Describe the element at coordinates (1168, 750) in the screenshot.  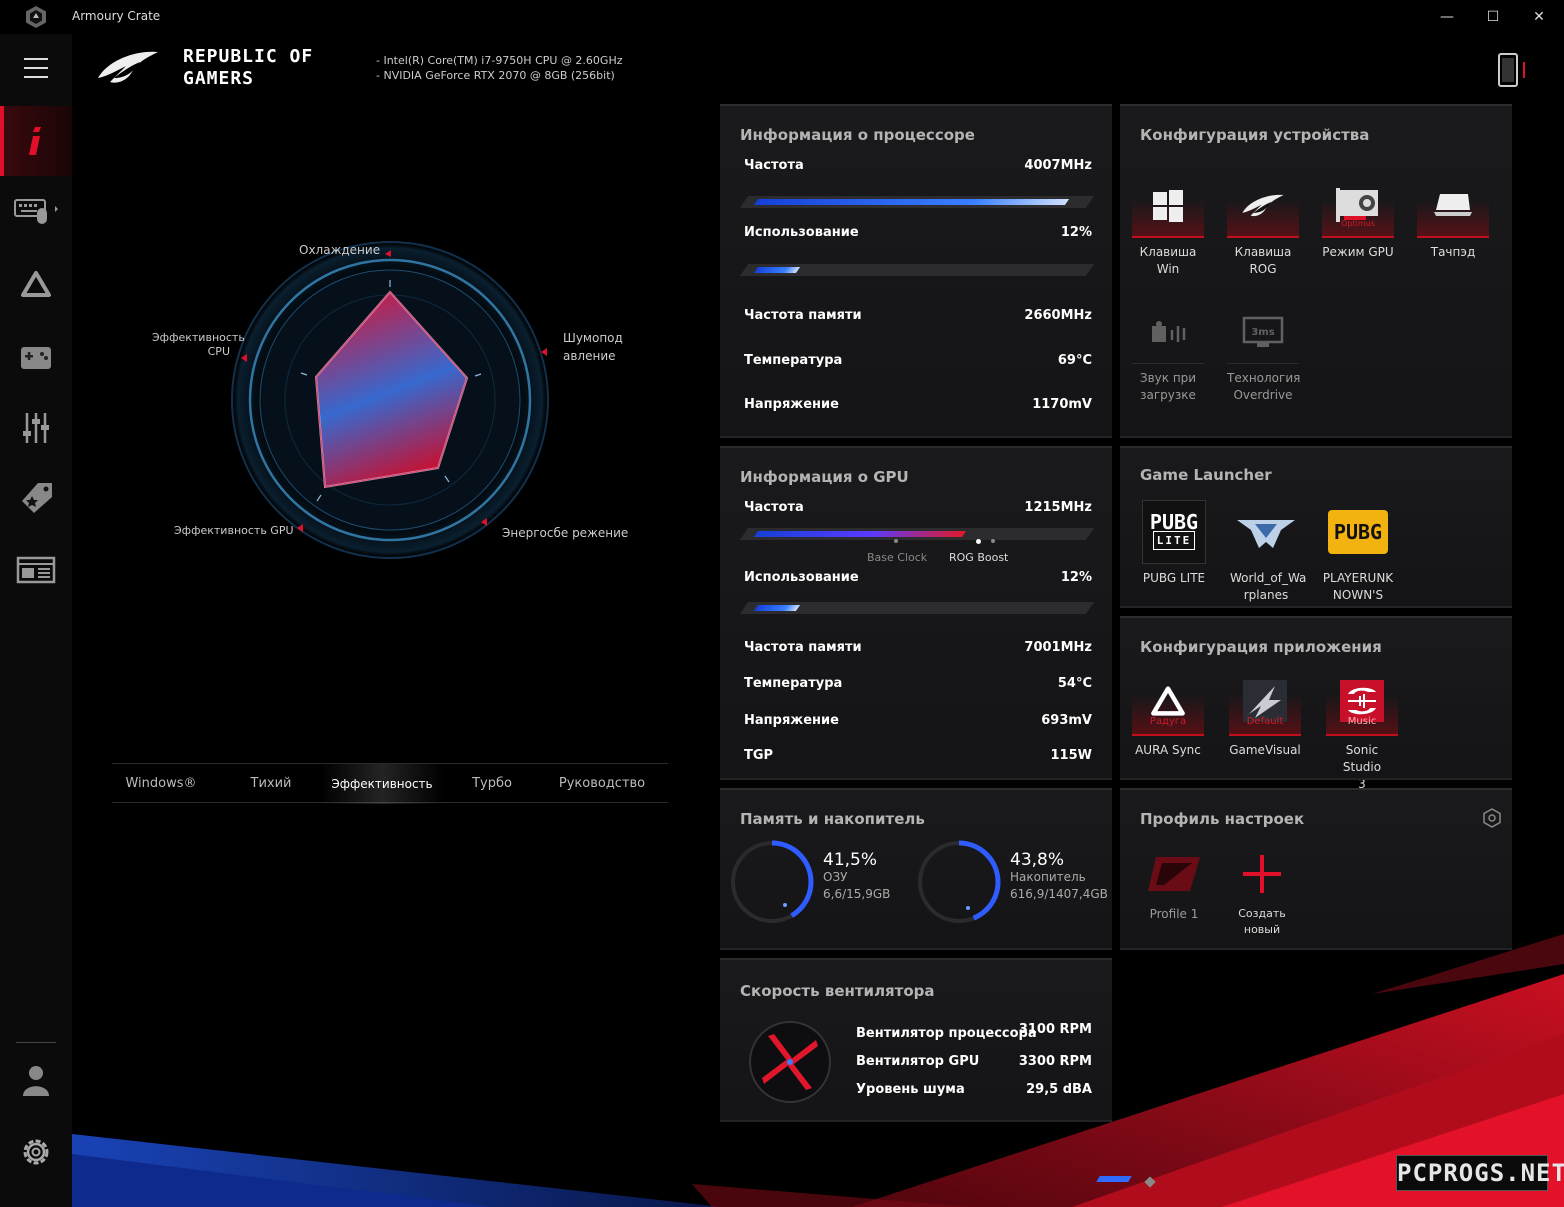
I see `aura-sync-label: AURA Sync` at that location.